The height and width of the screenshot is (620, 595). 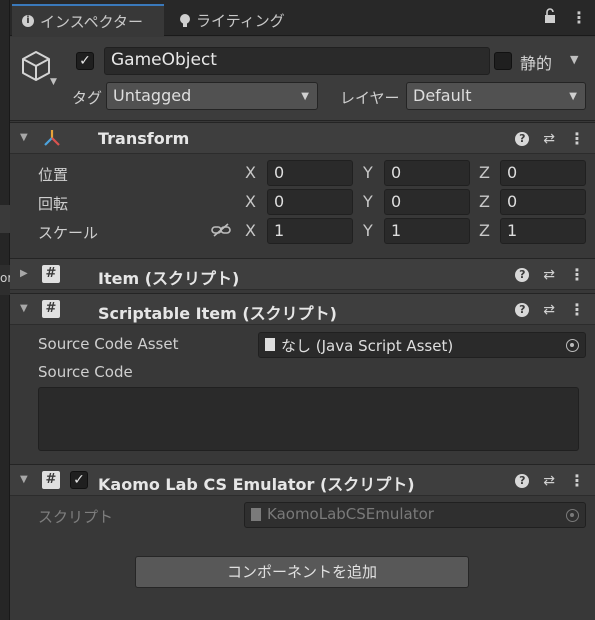 What do you see at coordinates (212, 96) in the screenshot?
I see `tag-dropdown: Untagged ▼` at bounding box center [212, 96].